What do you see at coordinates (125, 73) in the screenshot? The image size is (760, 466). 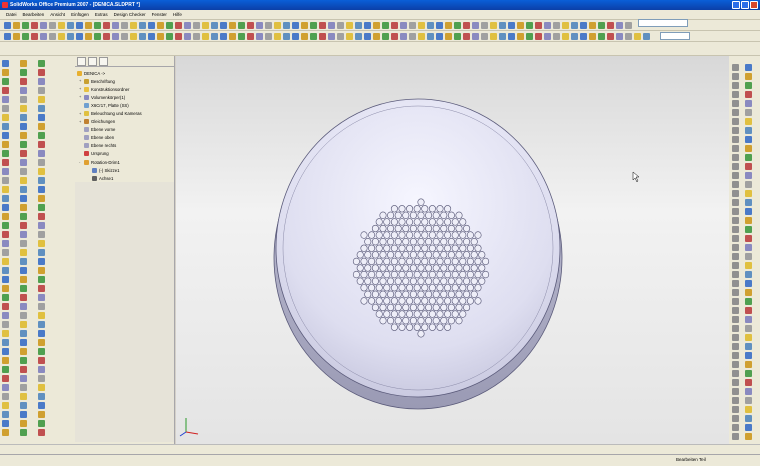 I see `tree-root: DENICA ->` at bounding box center [125, 73].